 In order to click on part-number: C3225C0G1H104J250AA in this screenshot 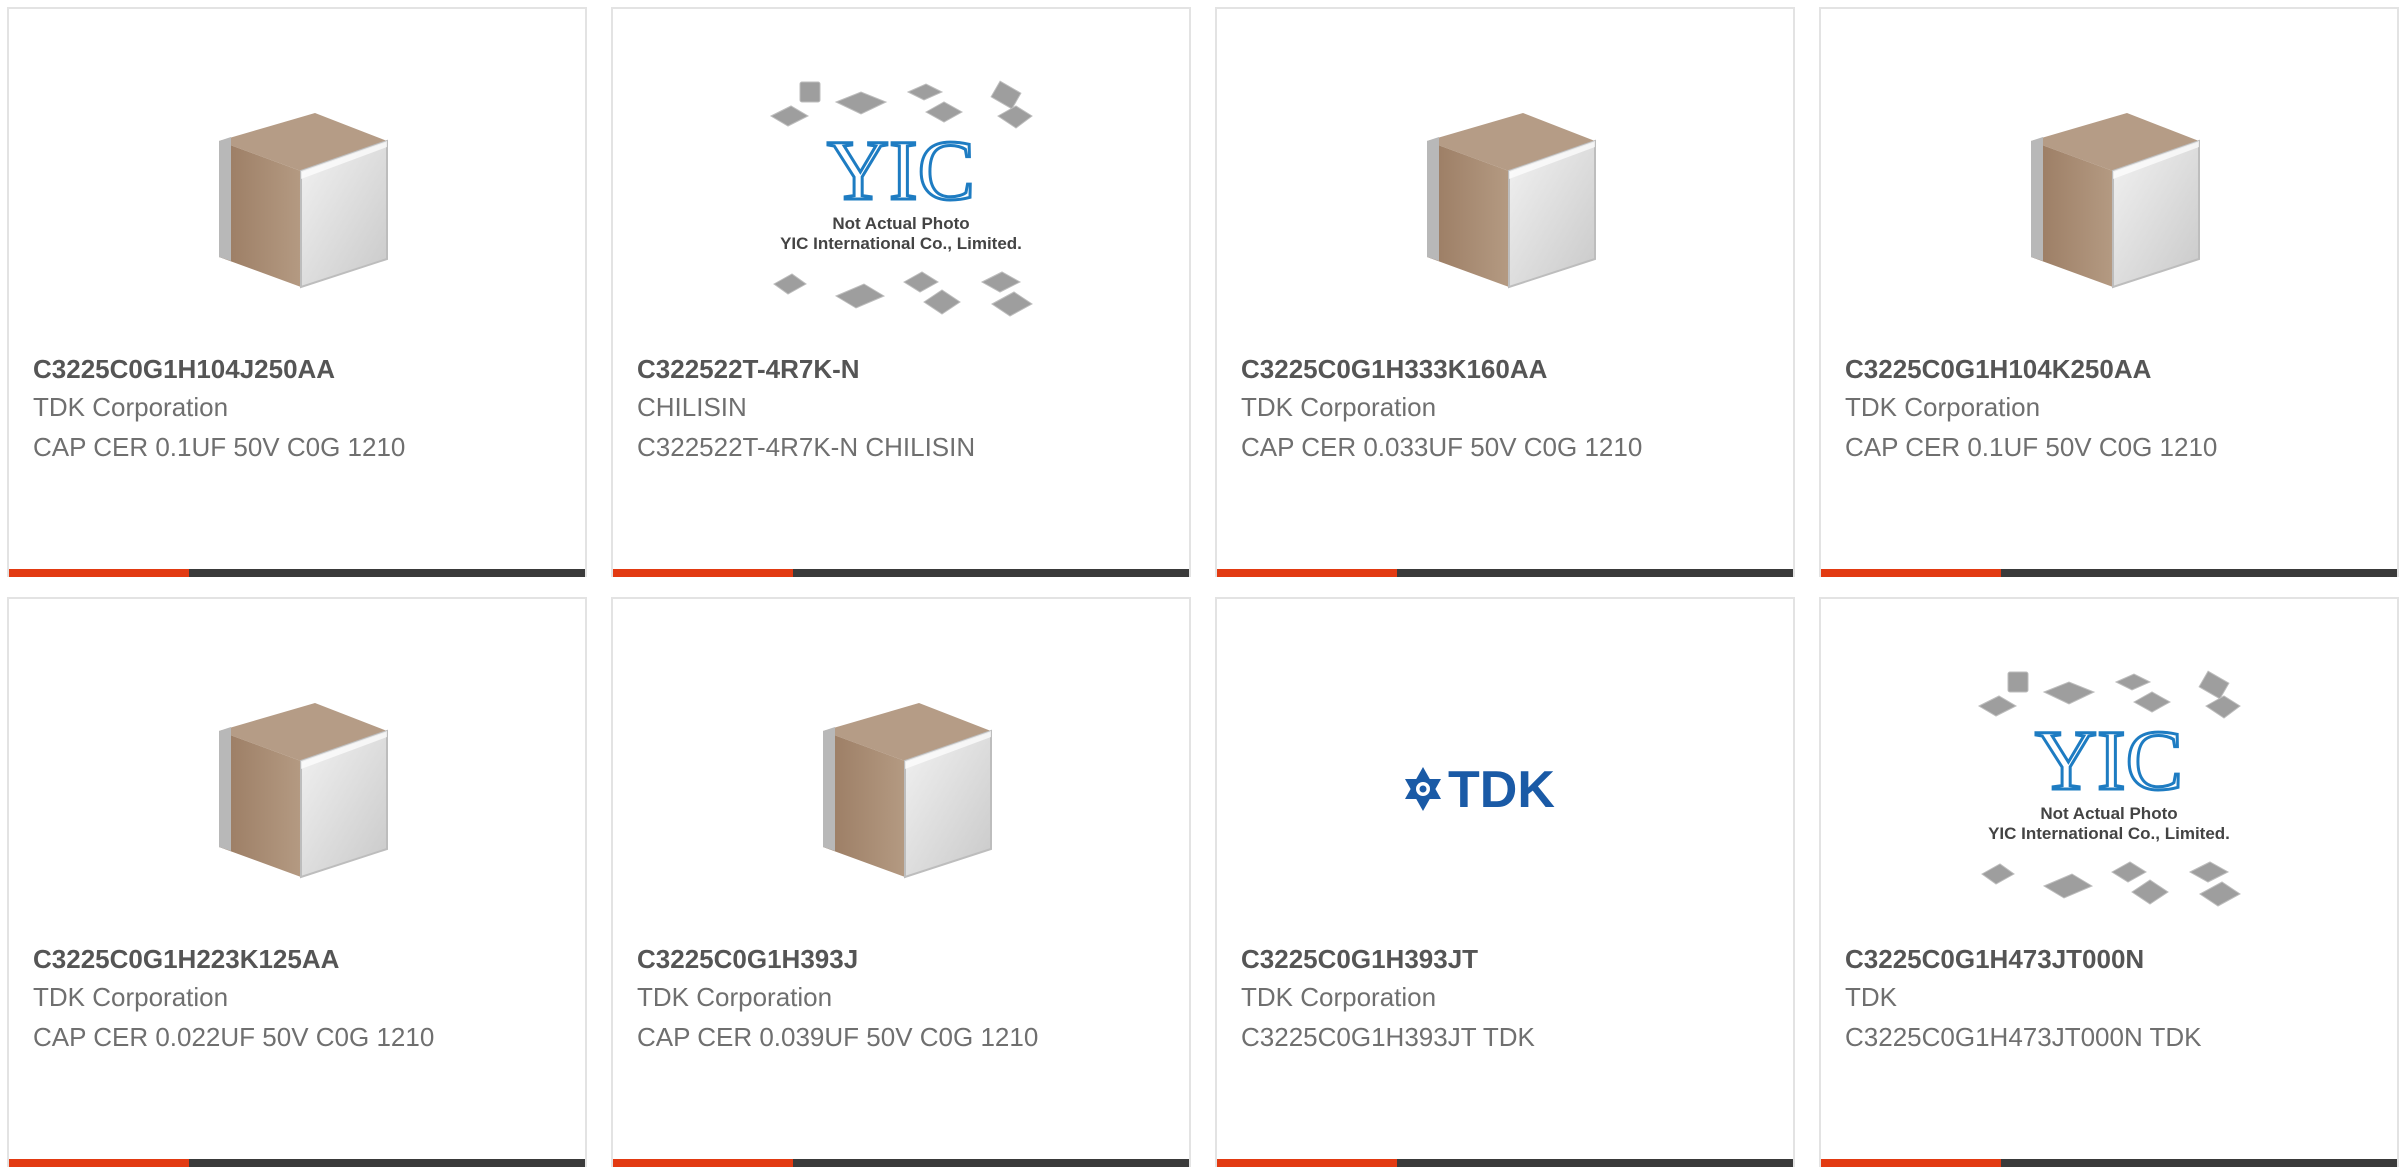, I will do `click(184, 369)`.